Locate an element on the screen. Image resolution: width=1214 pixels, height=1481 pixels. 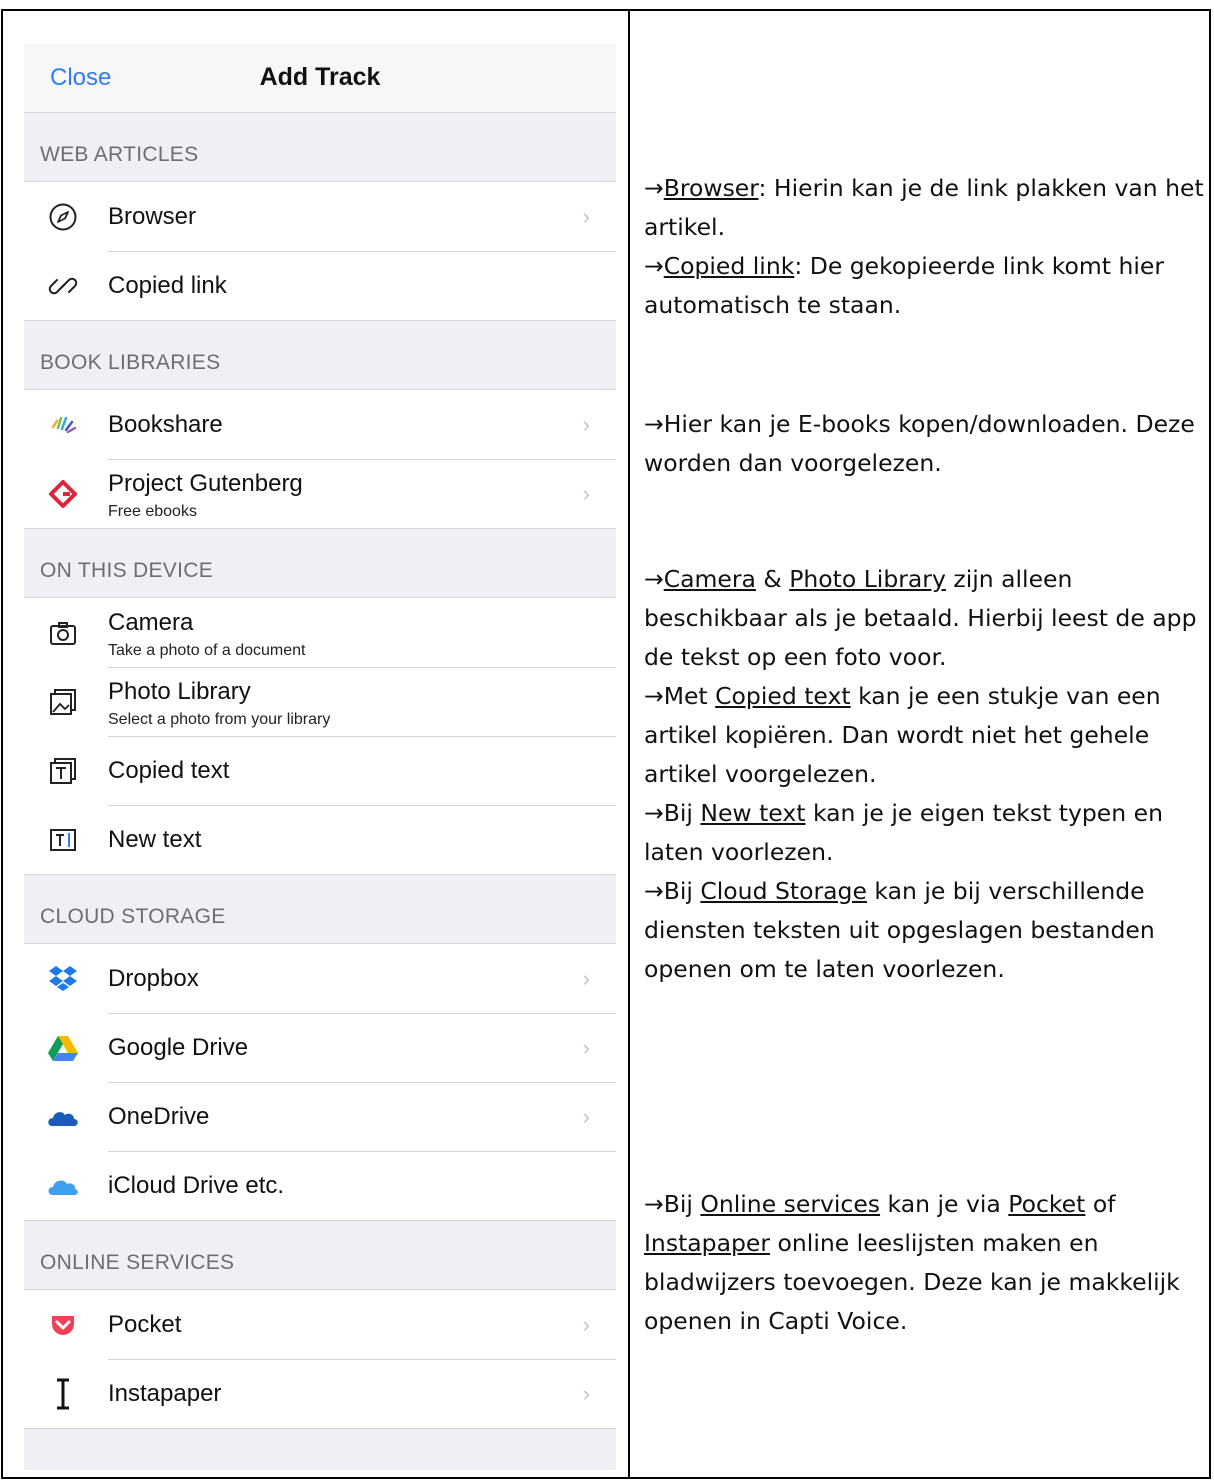
list-item-onedrive: OneDrive › is located at coordinates (320, 1116).